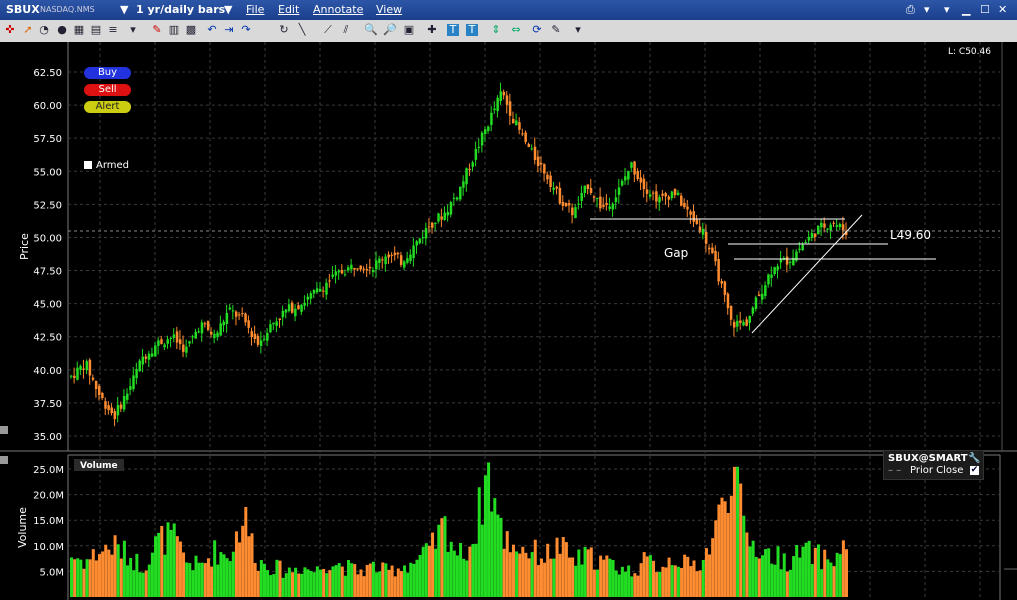 This screenshot has height=600, width=1017. Describe the element at coordinates (578, 30) in the screenshot. I see `settings-dropdown-icon: ▾` at that location.